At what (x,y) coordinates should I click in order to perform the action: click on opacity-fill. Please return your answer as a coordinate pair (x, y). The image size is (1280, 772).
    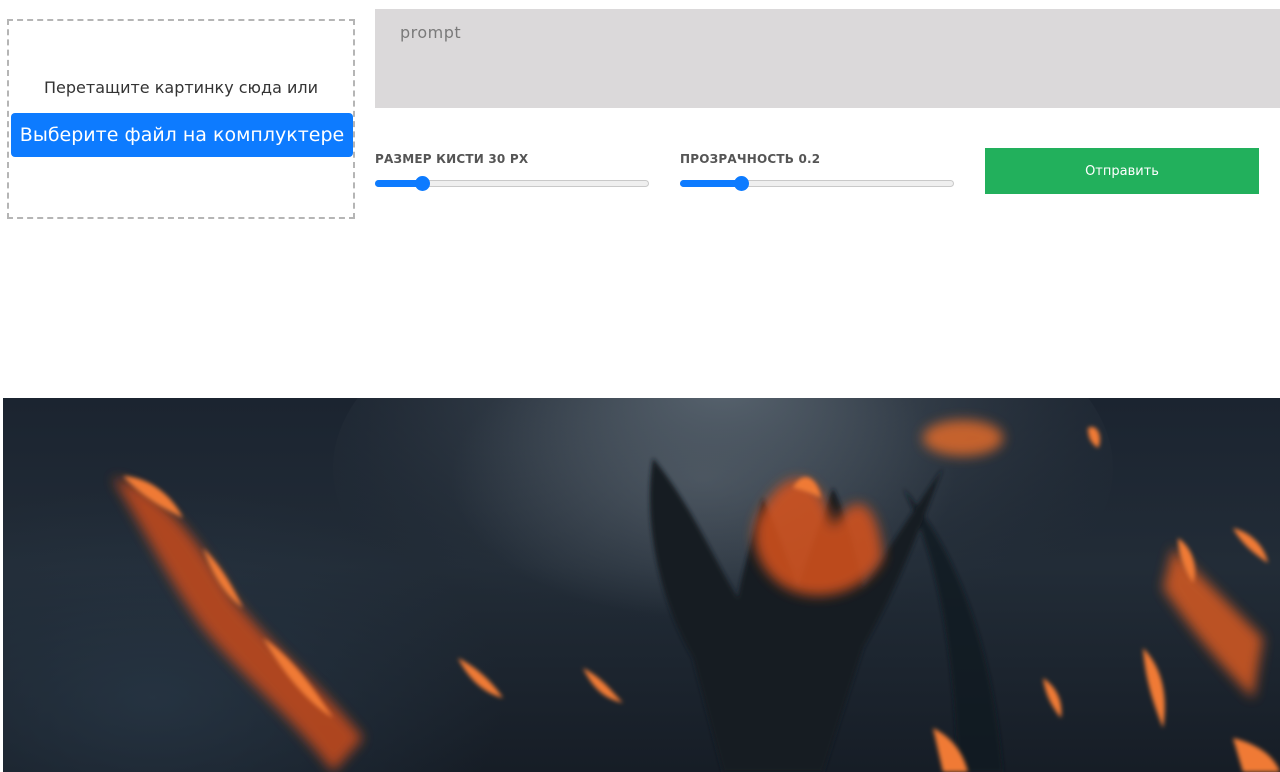
    Looking at the image, I should click on (710, 183).